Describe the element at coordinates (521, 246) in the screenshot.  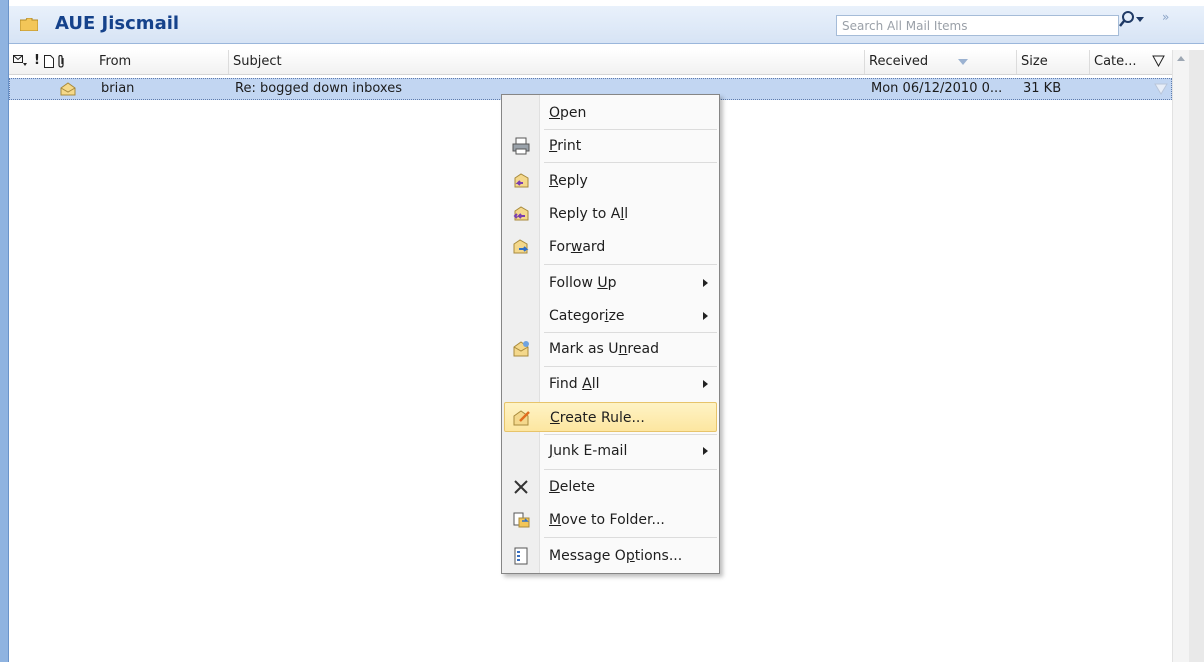
I see `forward-icon` at that location.